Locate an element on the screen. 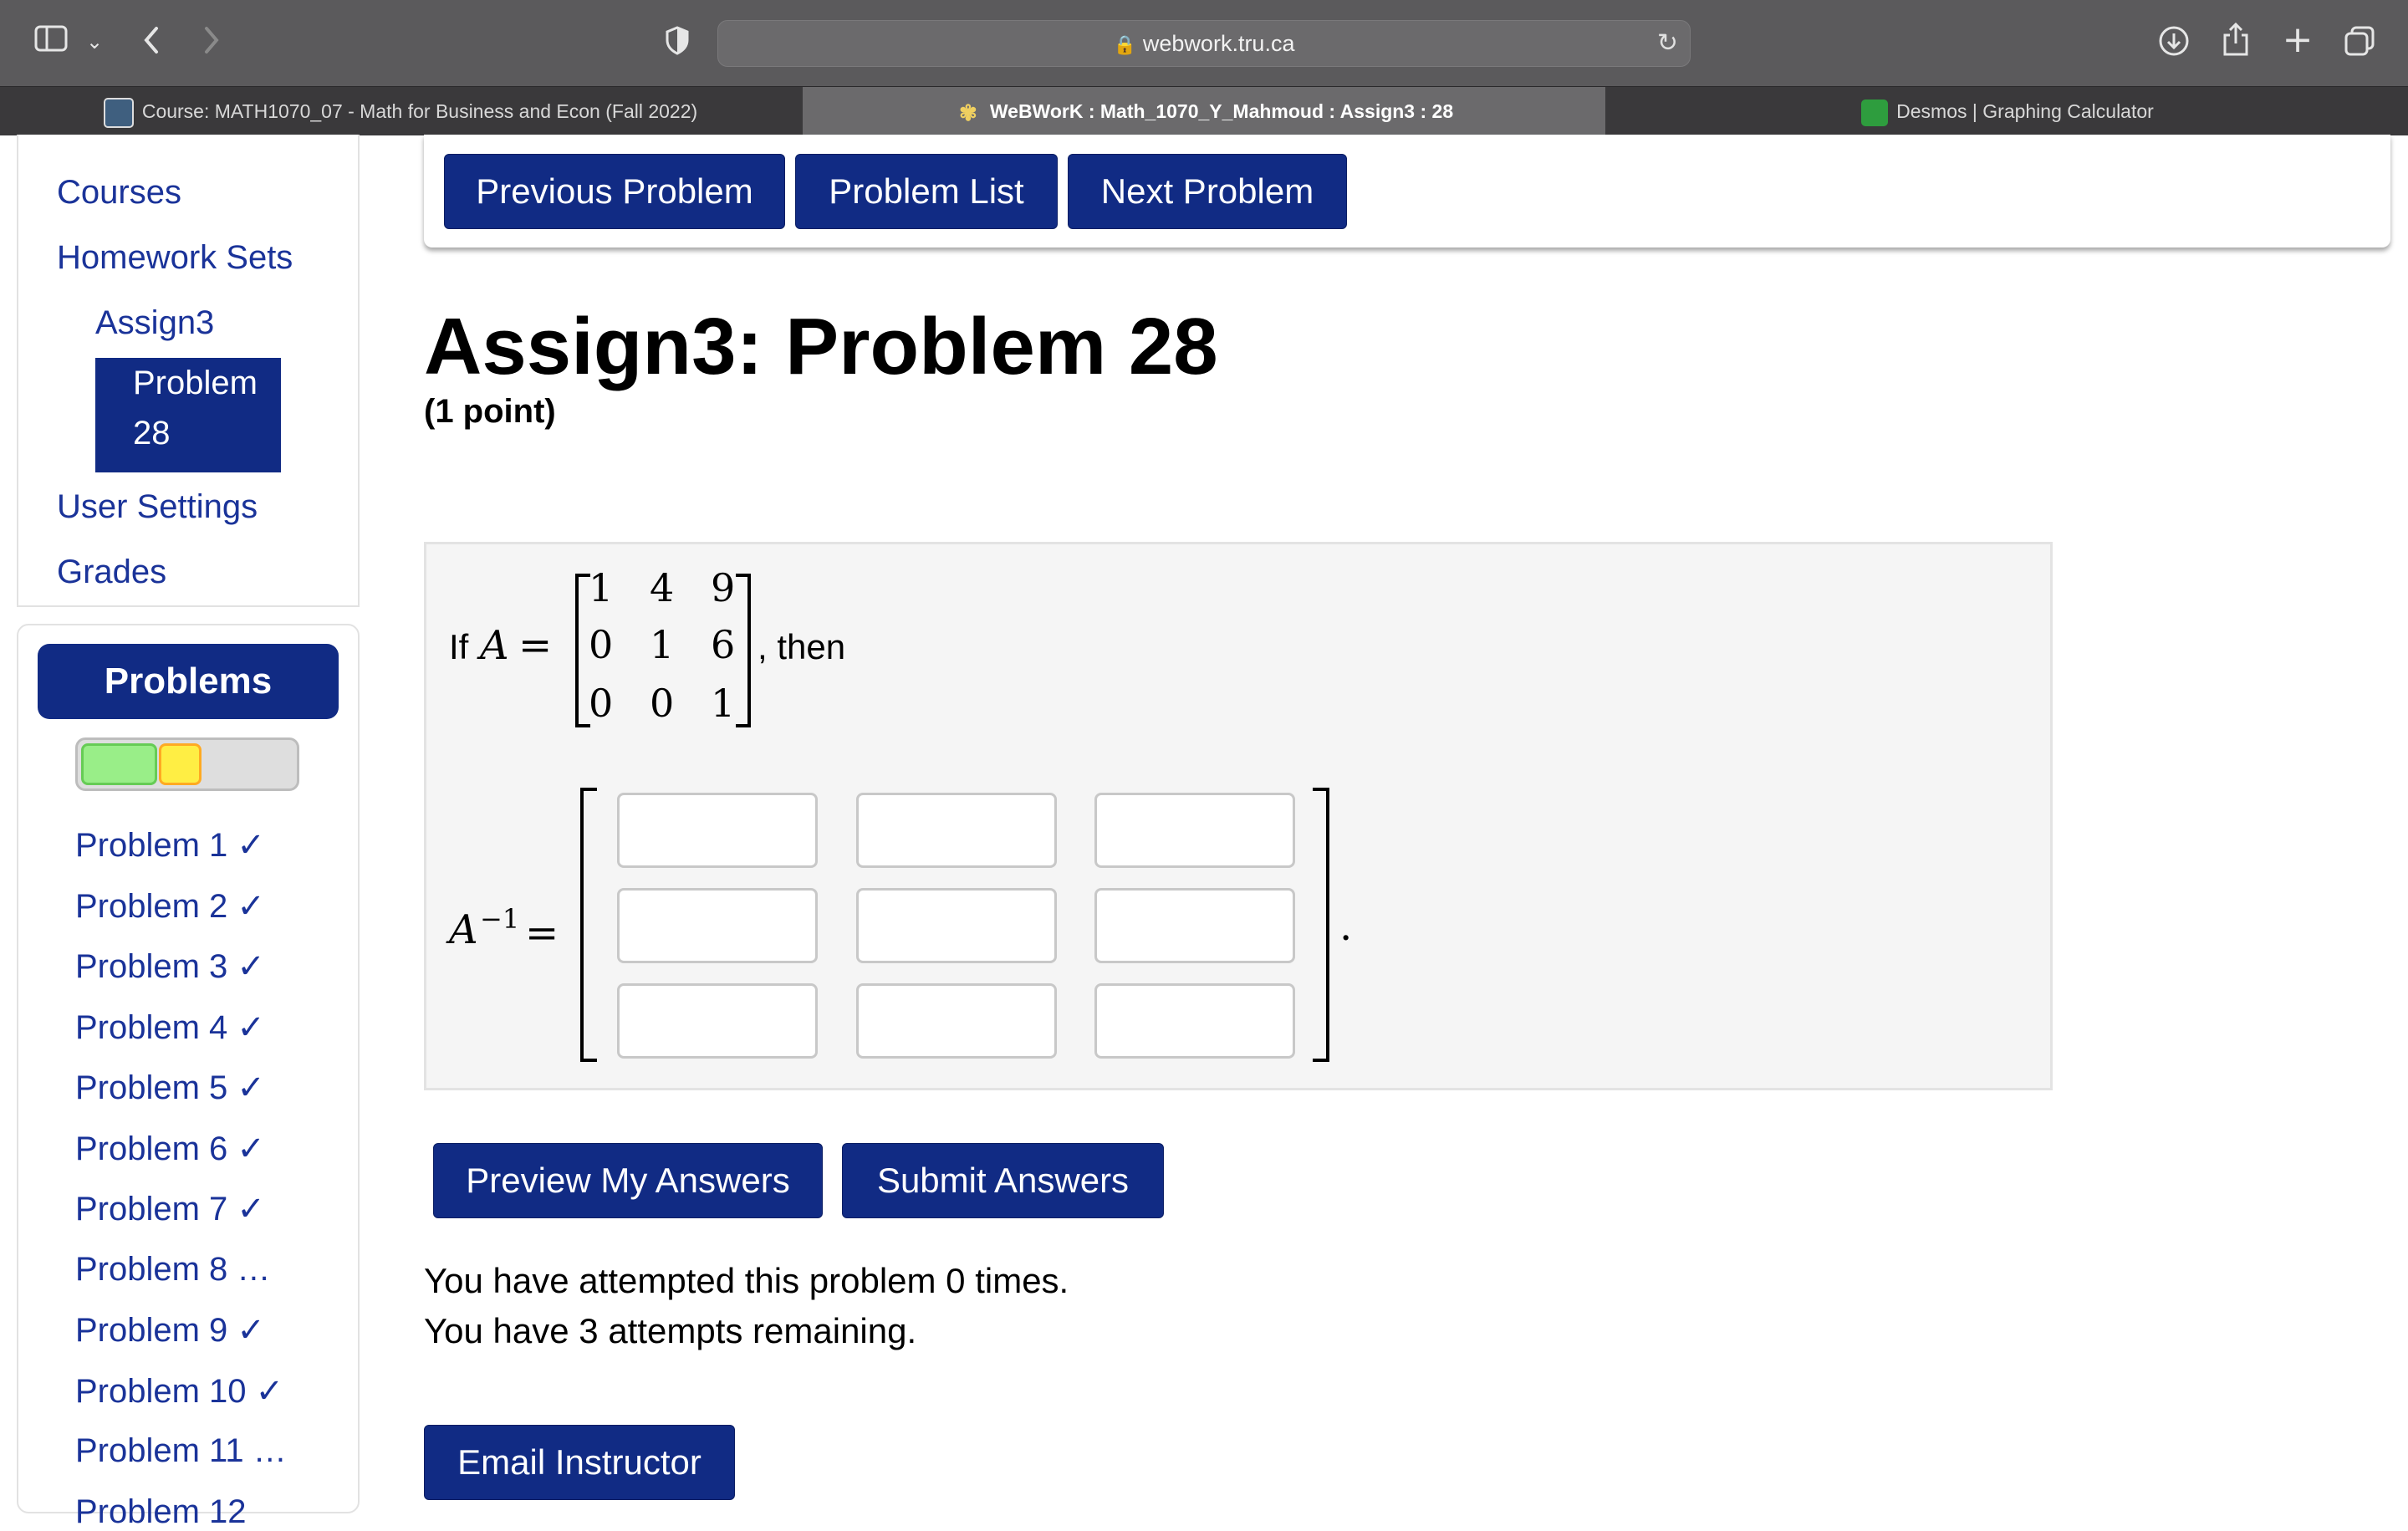  sidebar-toggle-icon is located at coordinates (51, 42).